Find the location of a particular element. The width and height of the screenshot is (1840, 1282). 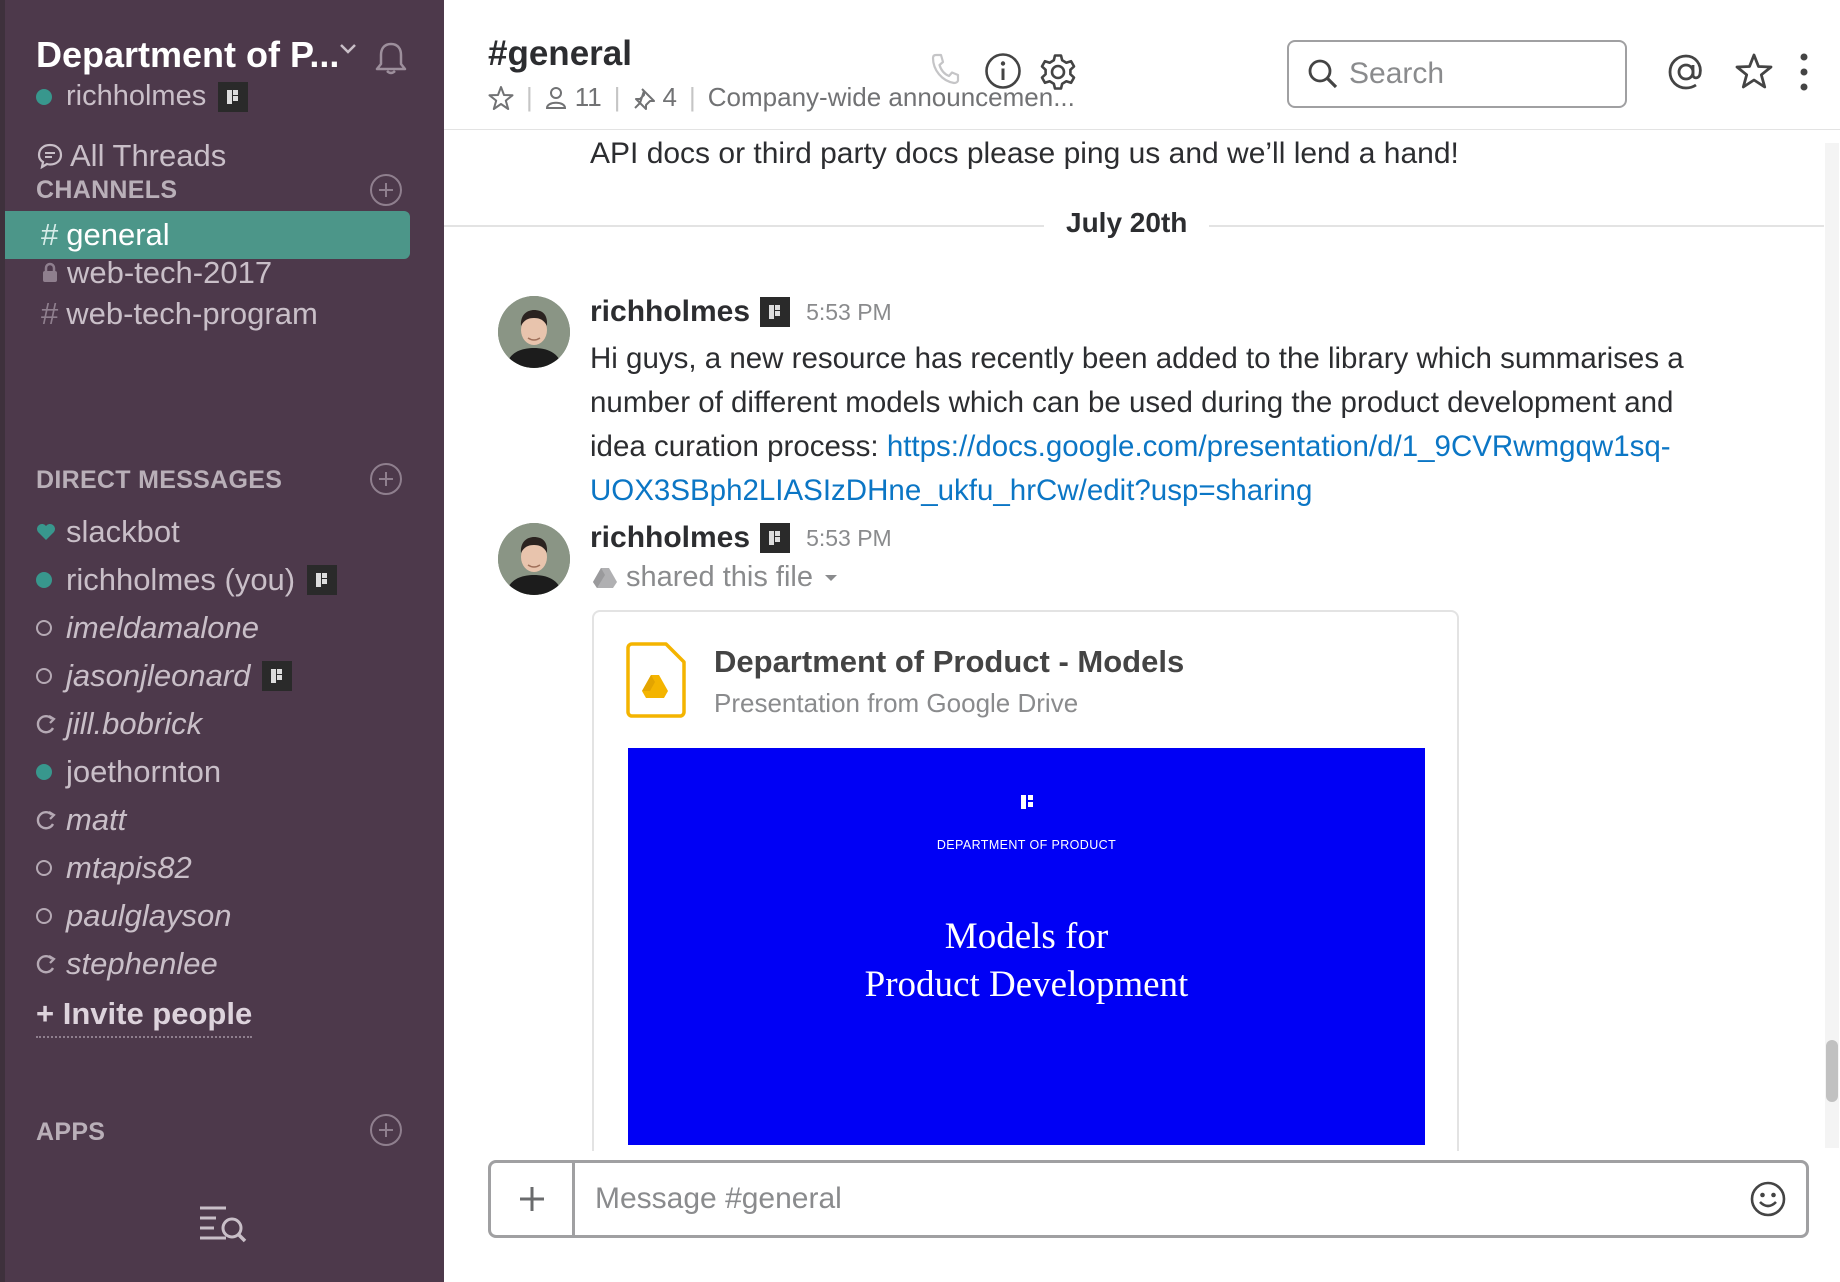

members-icon is located at coordinates (556, 98).